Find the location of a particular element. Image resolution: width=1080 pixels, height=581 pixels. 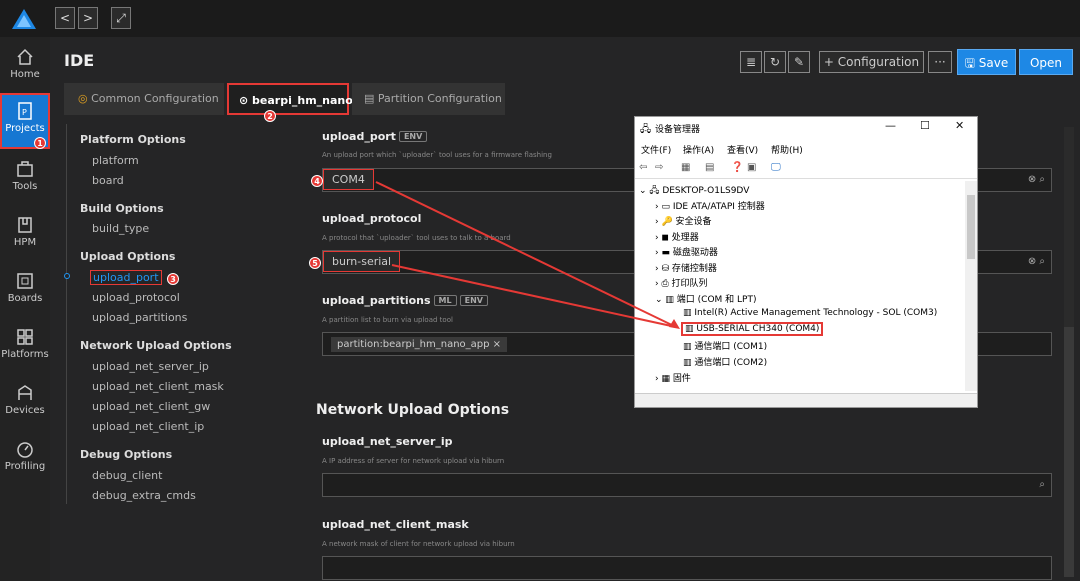

properties-icon: ▦ is located at coordinates (685, 167).